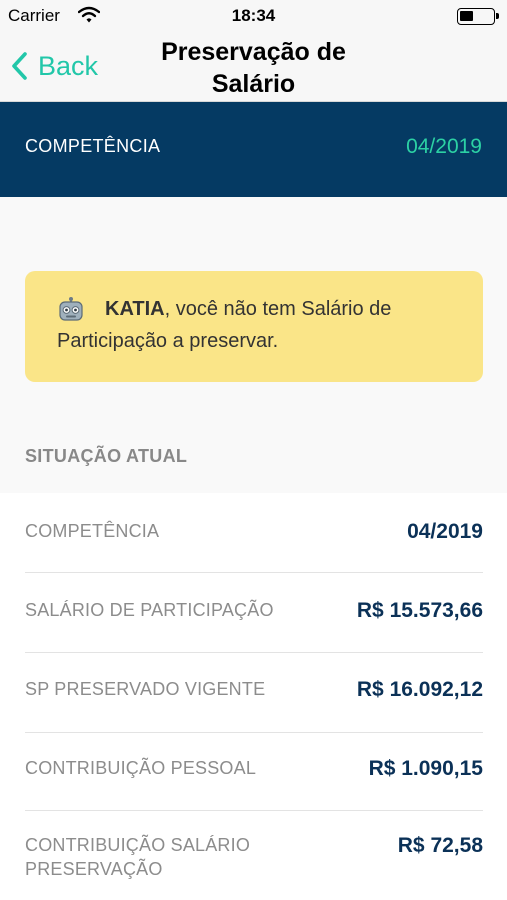 This screenshot has width=507, height=900. What do you see at coordinates (419, 689) in the screenshot?
I see `row-value: R$ 16.092,12` at bounding box center [419, 689].